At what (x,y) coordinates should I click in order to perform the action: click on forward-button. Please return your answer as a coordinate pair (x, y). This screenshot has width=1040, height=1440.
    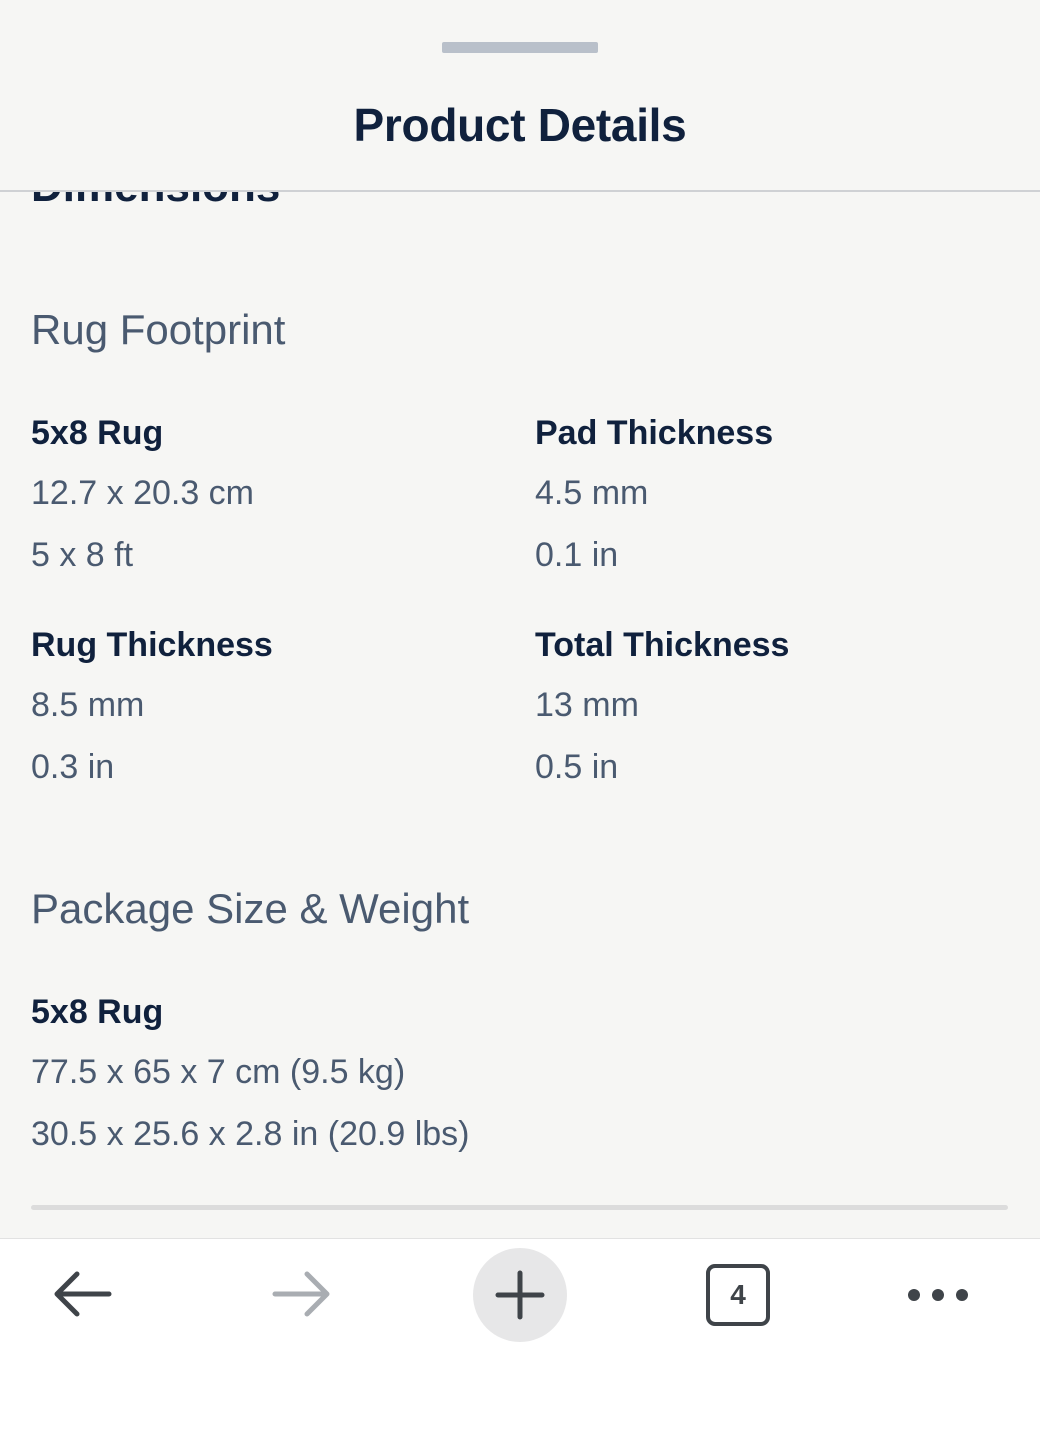
    Looking at the image, I should click on (302, 1294).